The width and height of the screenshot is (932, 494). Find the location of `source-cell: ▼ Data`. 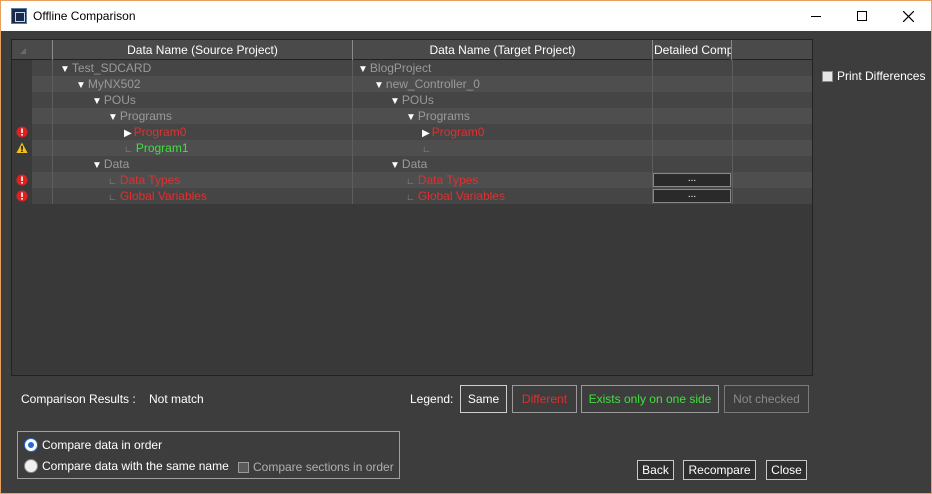

source-cell: ▼ Data is located at coordinates (110, 164).